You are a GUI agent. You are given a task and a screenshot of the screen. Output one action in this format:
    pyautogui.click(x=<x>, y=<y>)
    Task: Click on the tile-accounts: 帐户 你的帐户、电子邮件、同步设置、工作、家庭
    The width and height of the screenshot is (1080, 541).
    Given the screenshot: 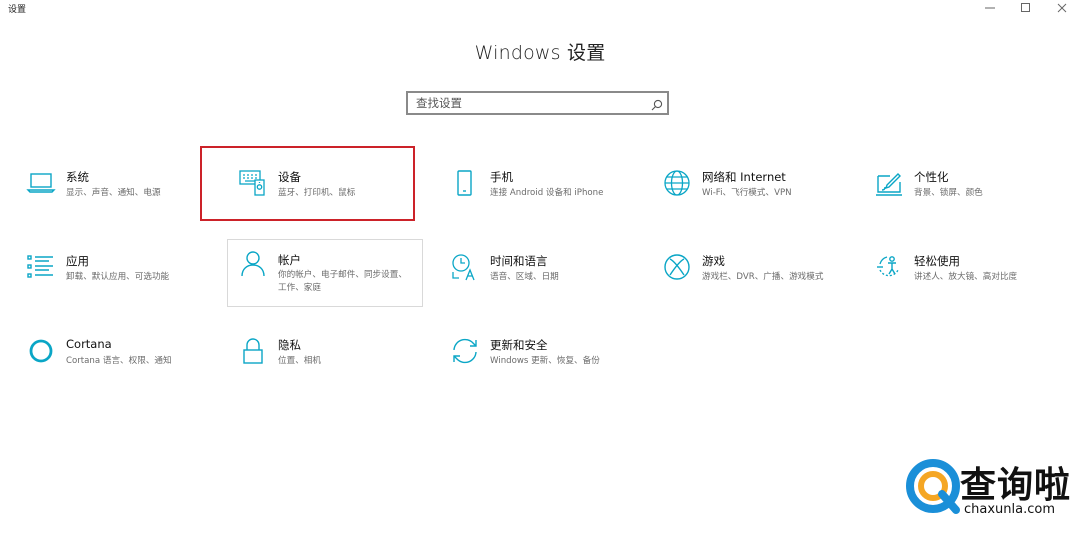 What is the action you would take?
    pyautogui.click(x=325, y=273)
    